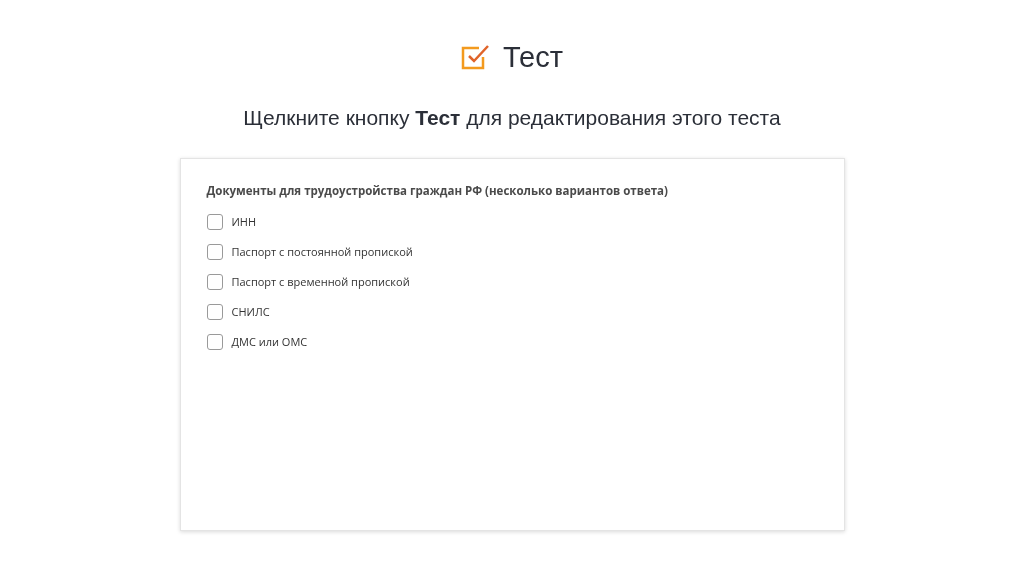 This screenshot has width=1024, height=574. What do you see at coordinates (533, 57) in the screenshot?
I see `page-title: Тест` at bounding box center [533, 57].